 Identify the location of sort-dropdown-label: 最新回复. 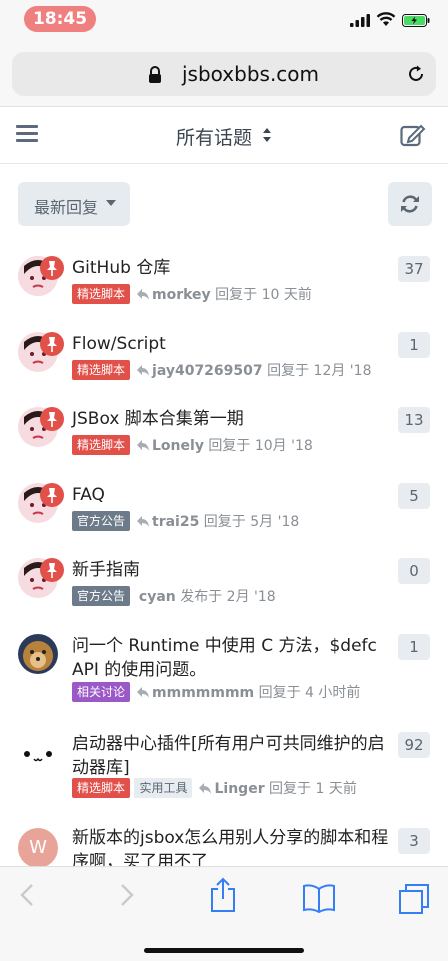
(66, 207).